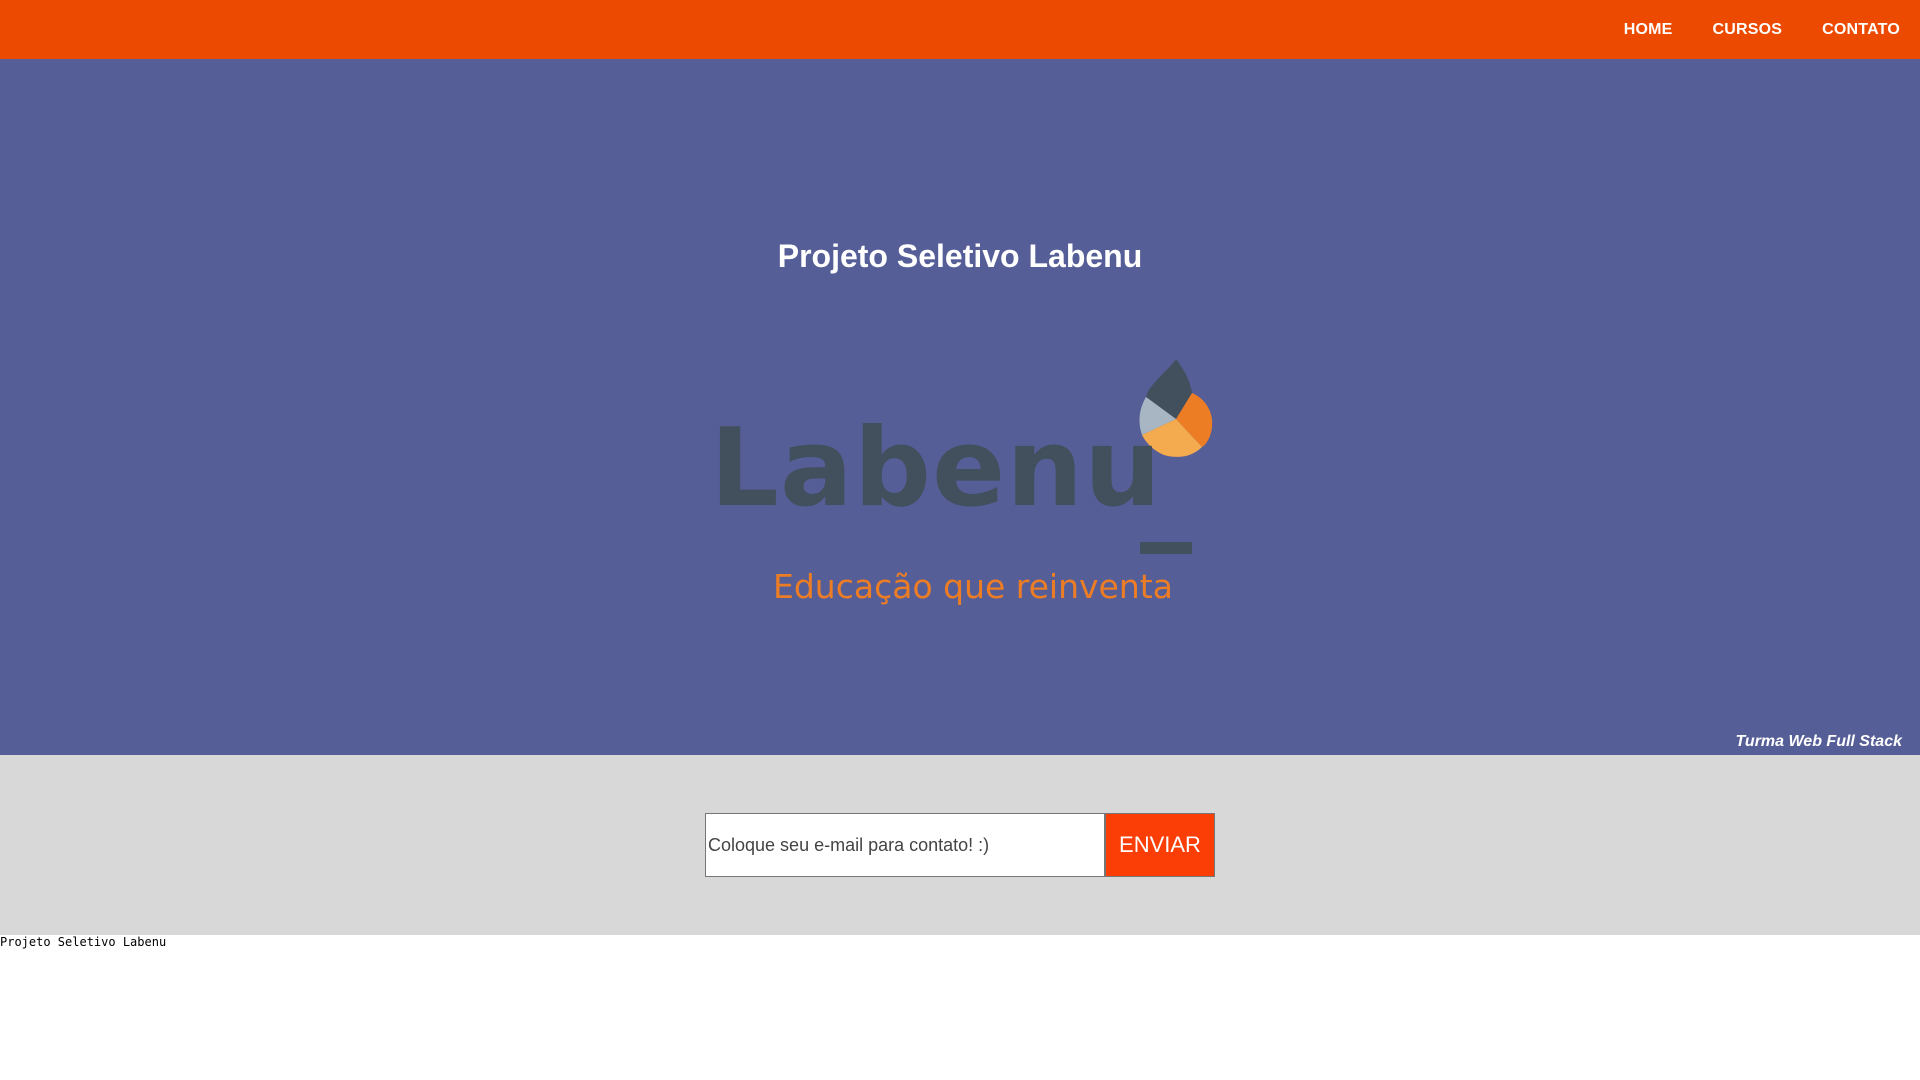 This screenshot has width=1920, height=1080. What do you see at coordinates (1166, 548) in the screenshot?
I see `logo-underscore` at bounding box center [1166, 548].